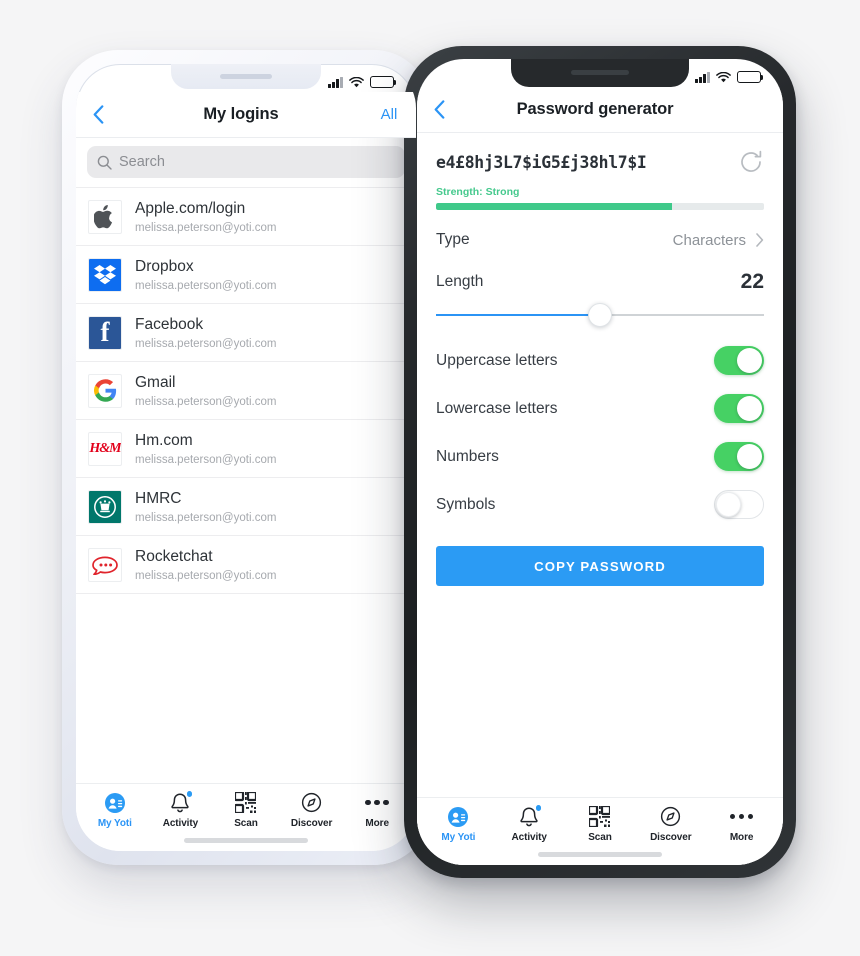 The height and width of the screenshot is (956, 860). I want to click on strength-label: Strength: Strong, so click(478, 192).